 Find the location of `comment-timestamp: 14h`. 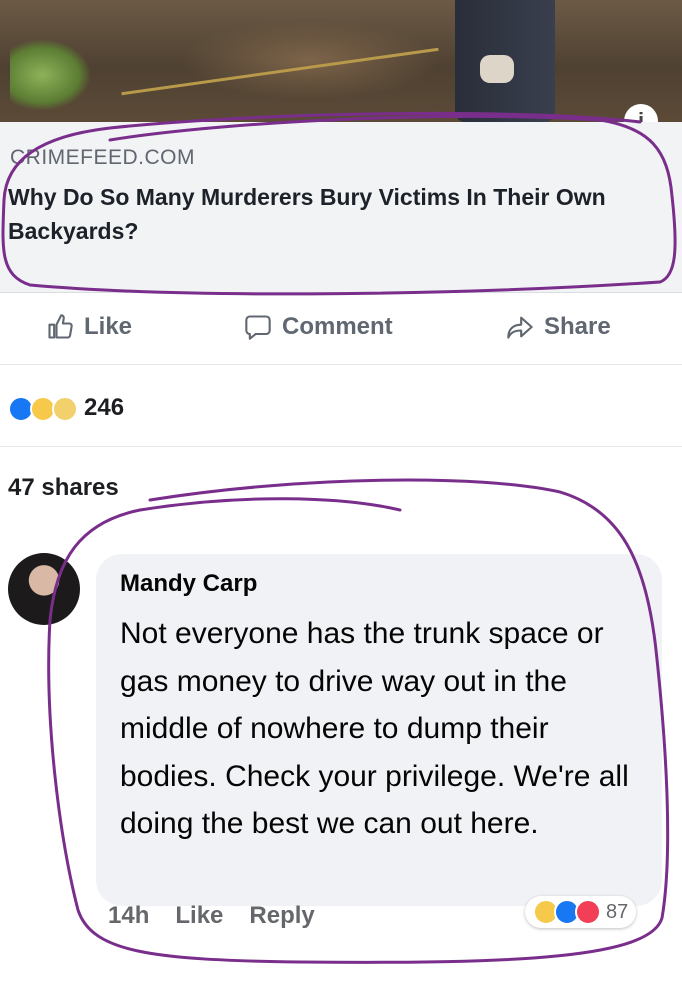

comment-timestamp: 14h is located at coordinates (128, 916).